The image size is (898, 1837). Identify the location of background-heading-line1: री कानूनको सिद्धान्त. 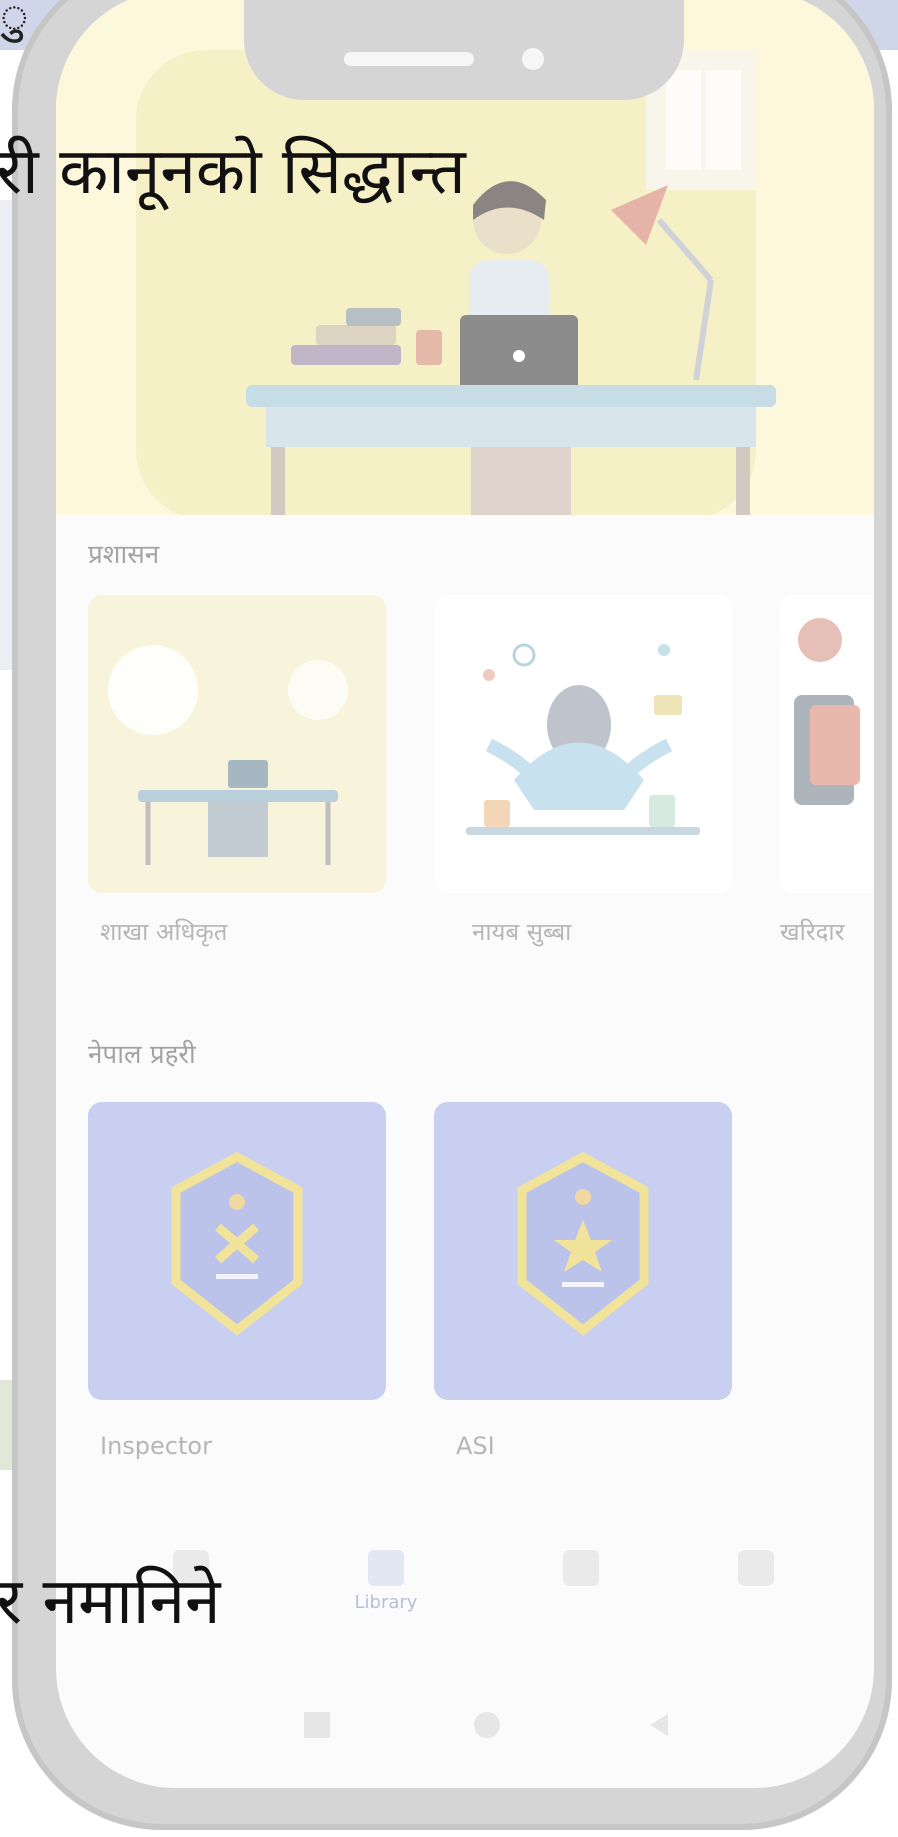
(233, 172).